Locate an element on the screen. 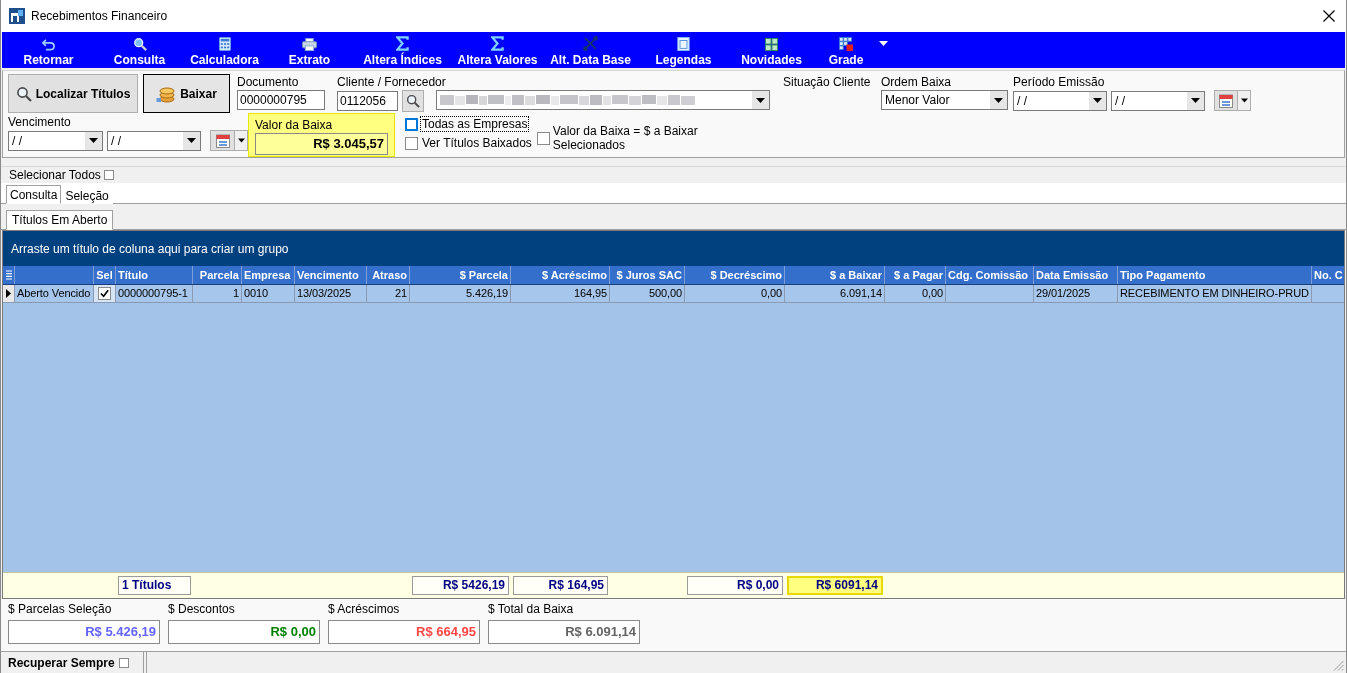  table-cell: RECEBIMENTO EM DINHEIRO-PRUD is located at coordinates (1215, 294).